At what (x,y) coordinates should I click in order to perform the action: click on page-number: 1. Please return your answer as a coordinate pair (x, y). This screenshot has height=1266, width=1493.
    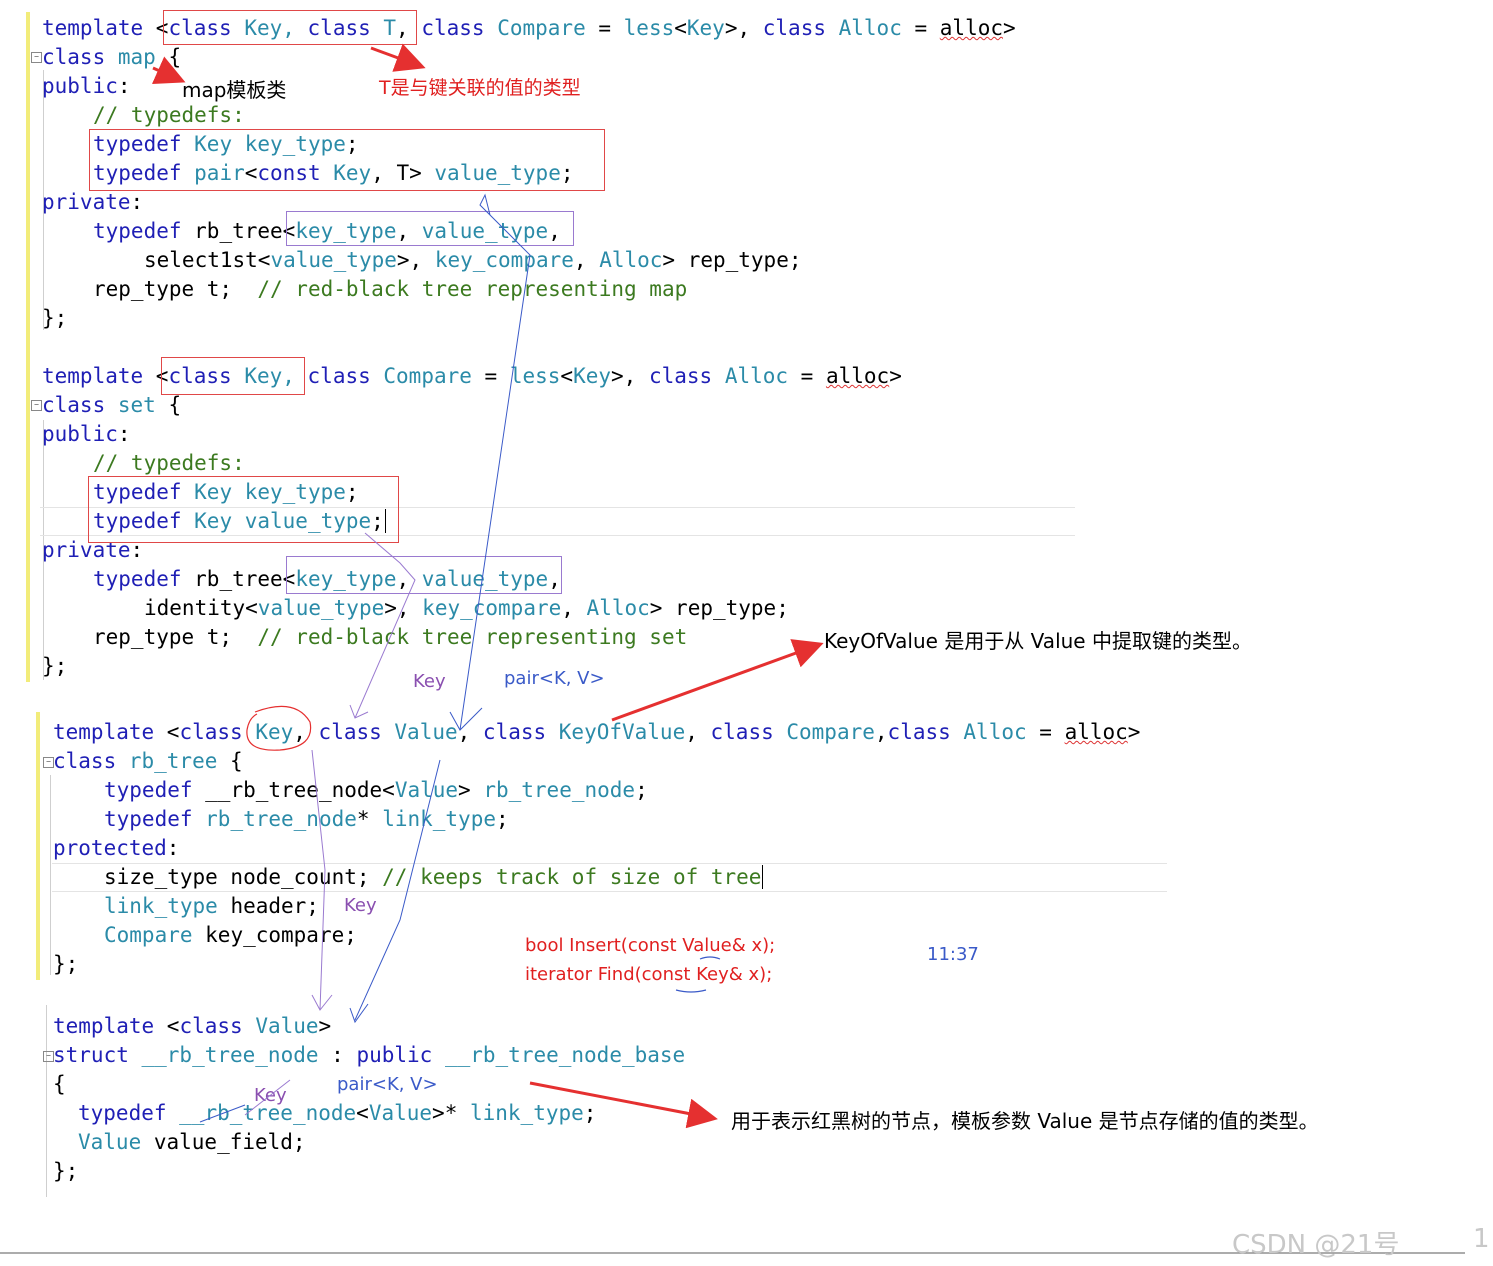
    Looking at the image, I should click on (1481, 1239).